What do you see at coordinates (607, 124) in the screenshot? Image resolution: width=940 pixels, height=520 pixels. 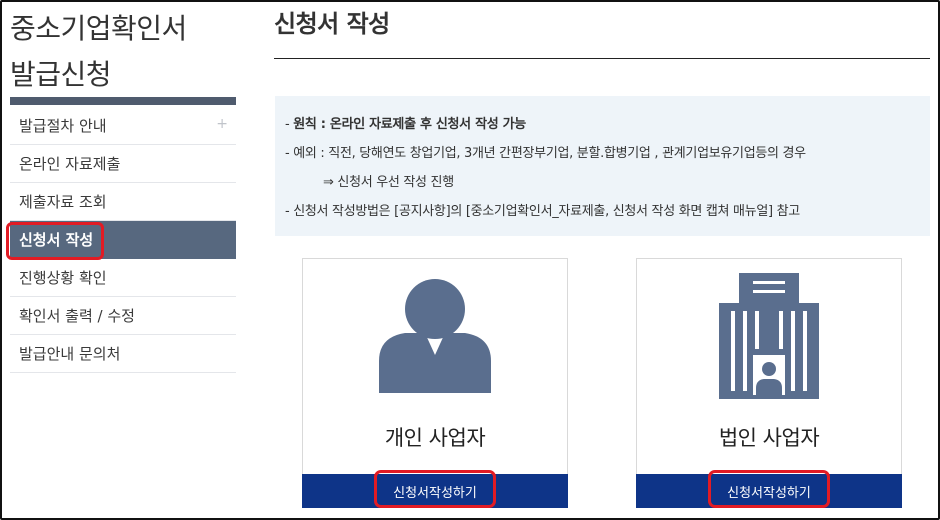 I see `notice-line-principle: - 원칙 : 온라인 자료제출 후 신청서 작성 가능` at bounding box center [607, 124].